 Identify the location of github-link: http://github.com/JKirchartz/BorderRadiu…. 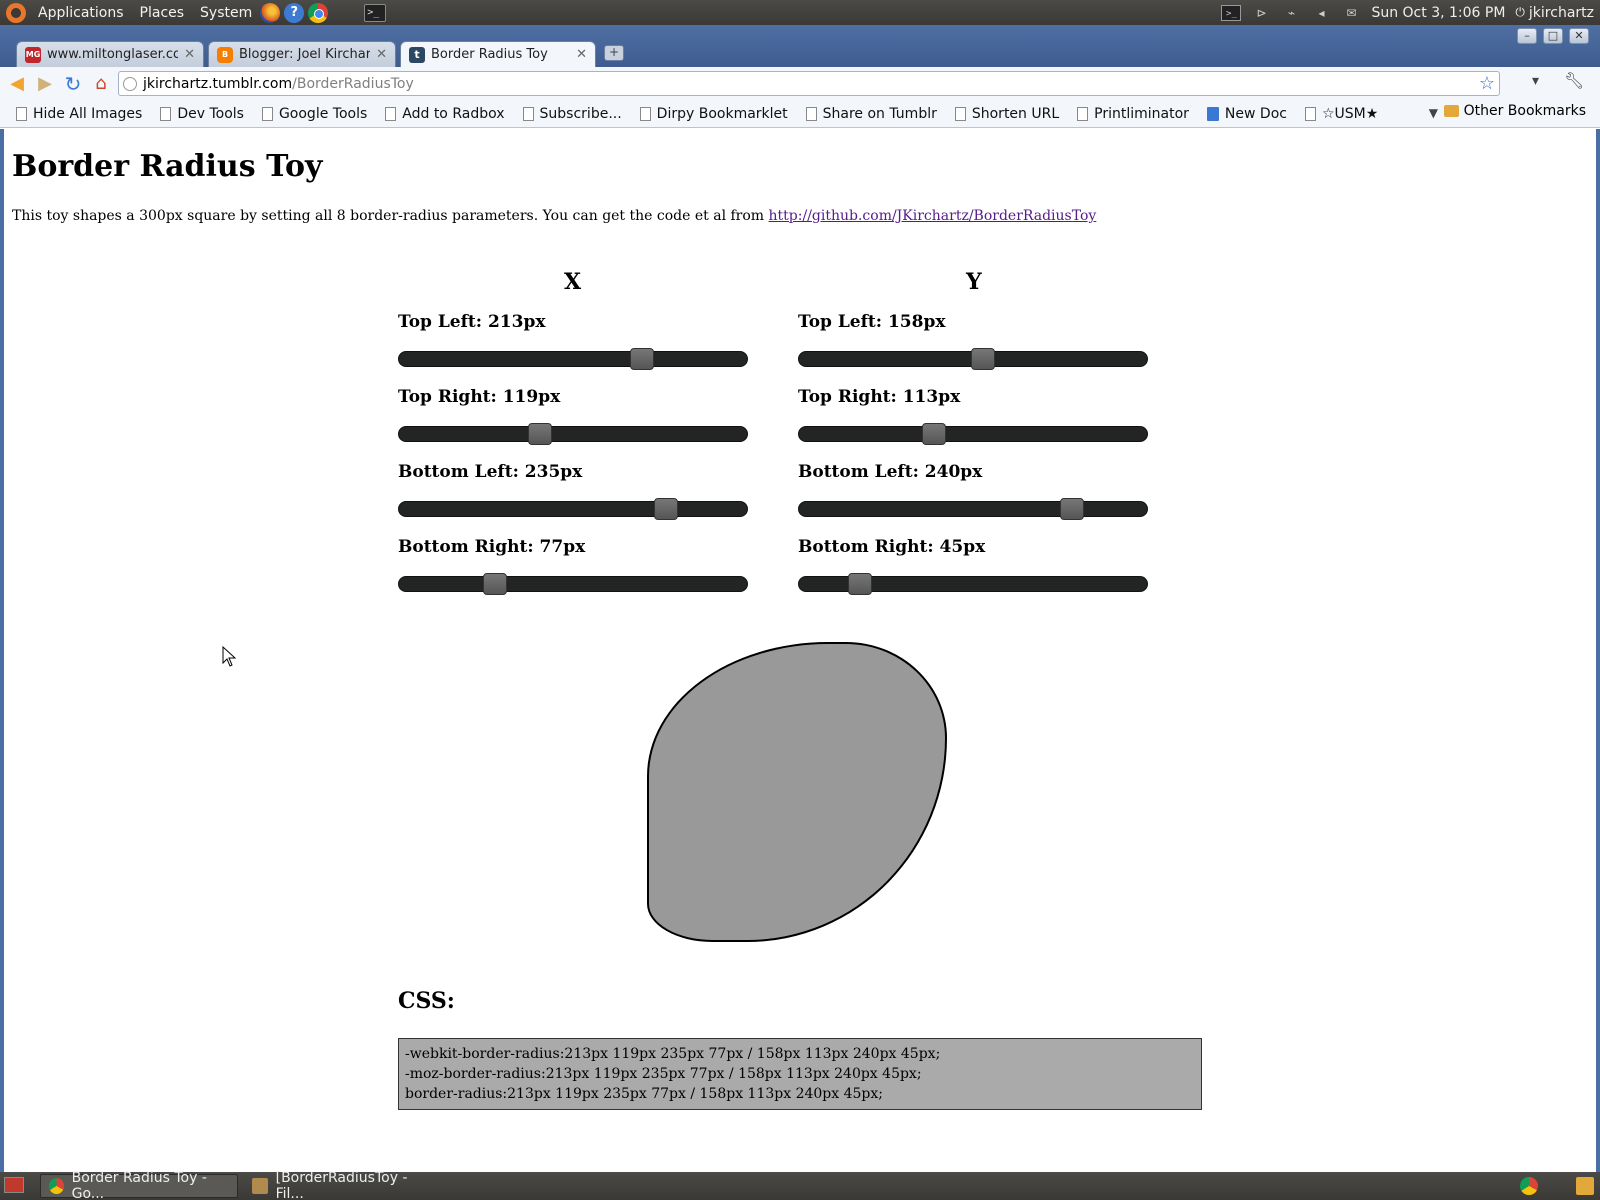
(933, 216).